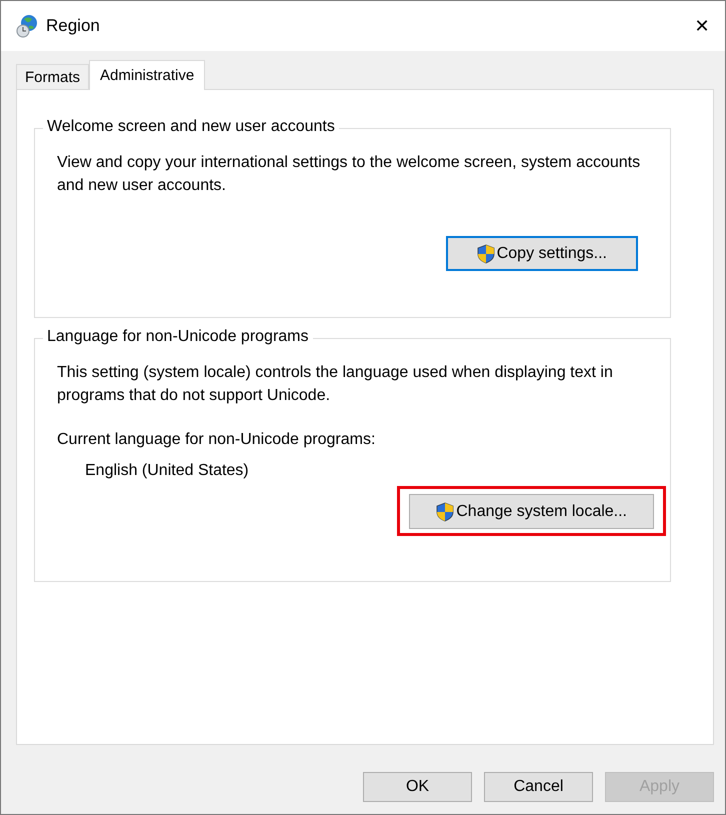  Describe the element at coordinates (177, 337) in the screenshot. I see `group-title: Language for non-Unicode programs` at that location.